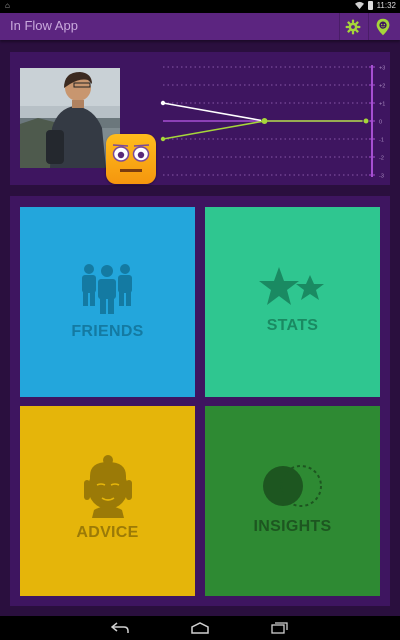 The width and height of the screenshot is (400, 640). Describe the element at coordinates (108, 486) in the screenshot. I see `buddha-icon` at that location.